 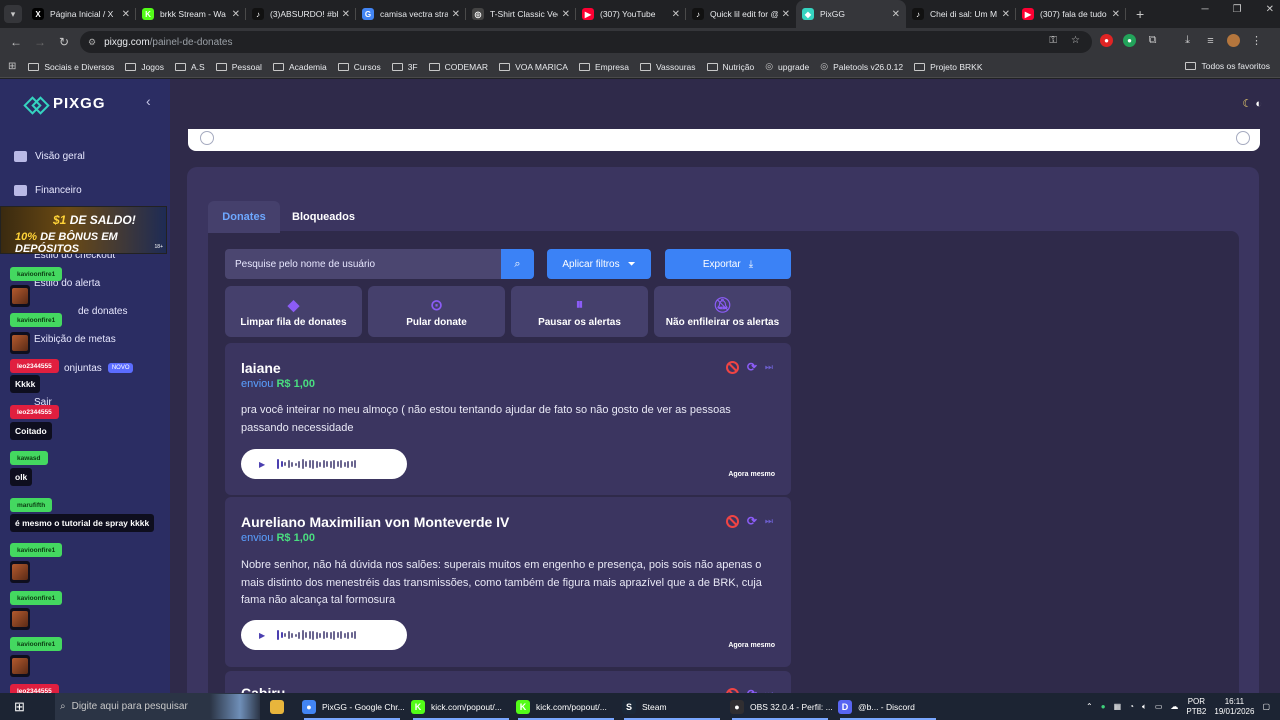 What do you see at coordinates (533, 67) in the screenshot?
I see `bookmark-item: VOA MARICA` at bounding box center [533, 67].